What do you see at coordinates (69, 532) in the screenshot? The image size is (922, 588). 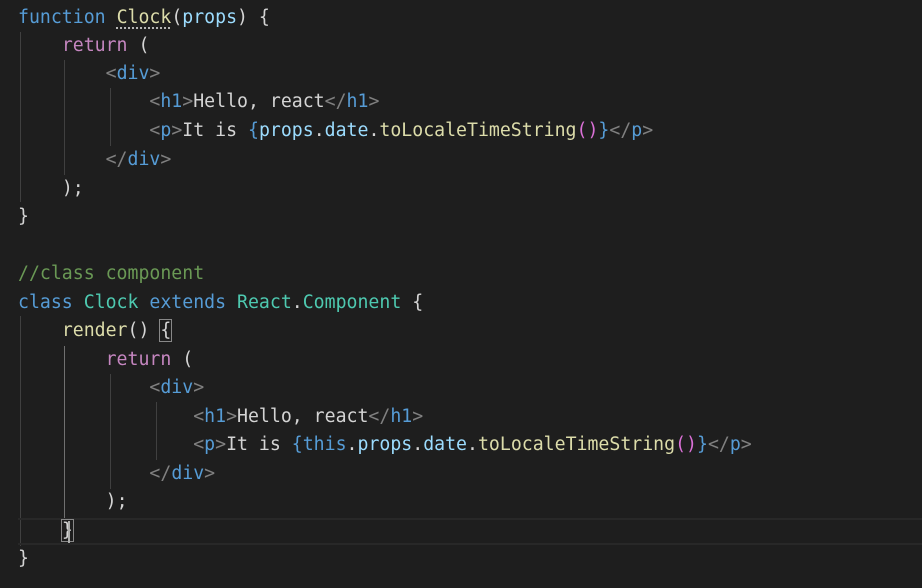 I see `text-cursor` at bounding box center [69, 532].